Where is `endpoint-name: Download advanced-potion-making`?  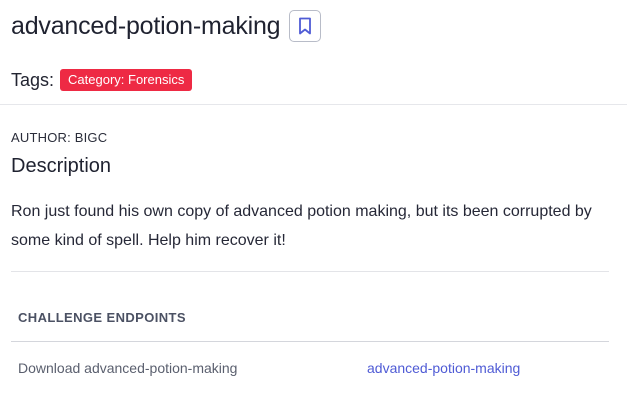 endpoint-name: Download advanced-potion-making is located at coordinates (128, 368).